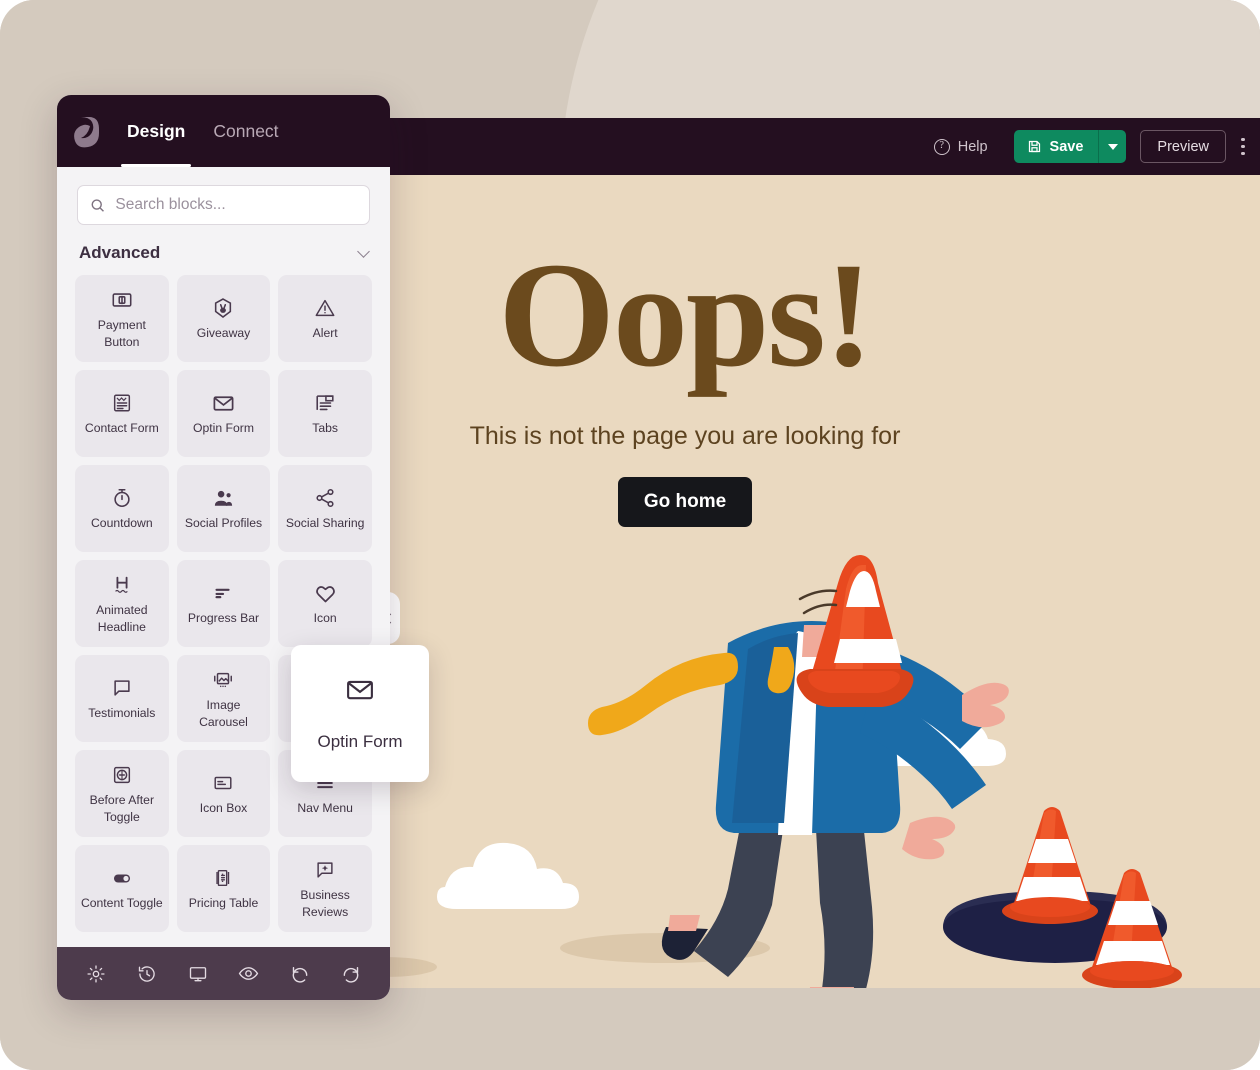 The image size is (1260, 1070). I want to click on scarf, so click(663, 694).